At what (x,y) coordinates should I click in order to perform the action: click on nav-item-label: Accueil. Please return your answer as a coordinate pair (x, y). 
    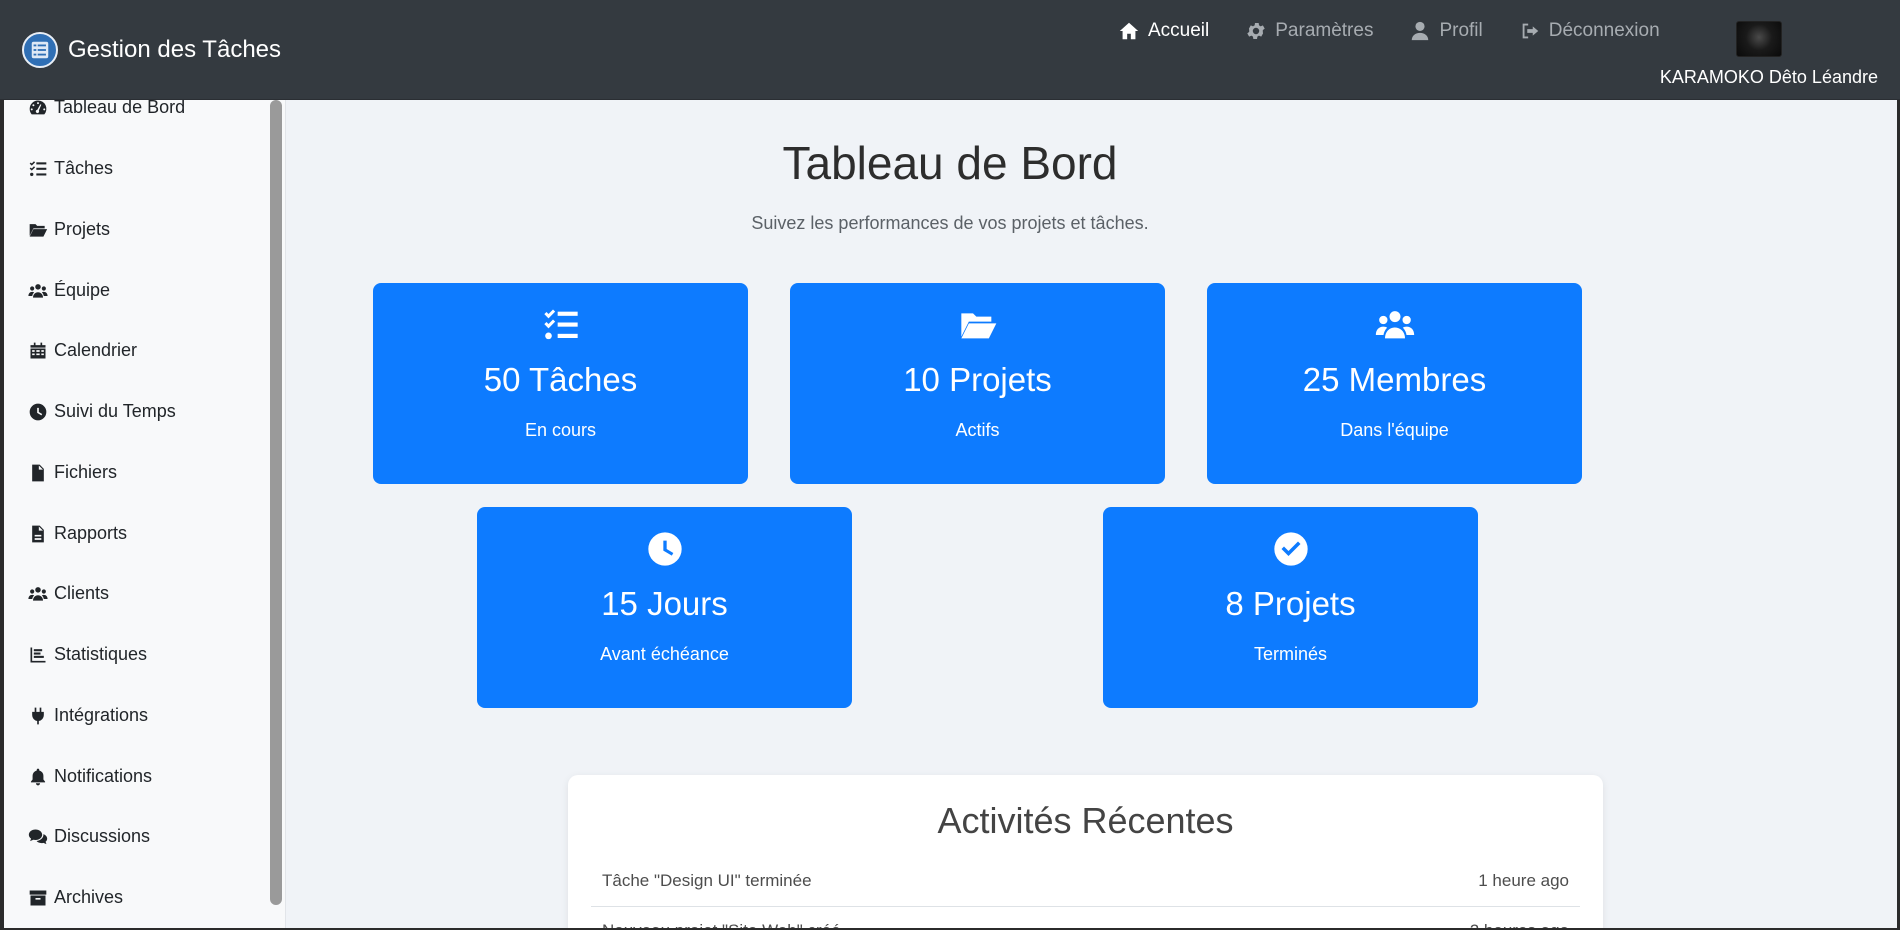
    Looking at the image, I should click on (1179, 30).